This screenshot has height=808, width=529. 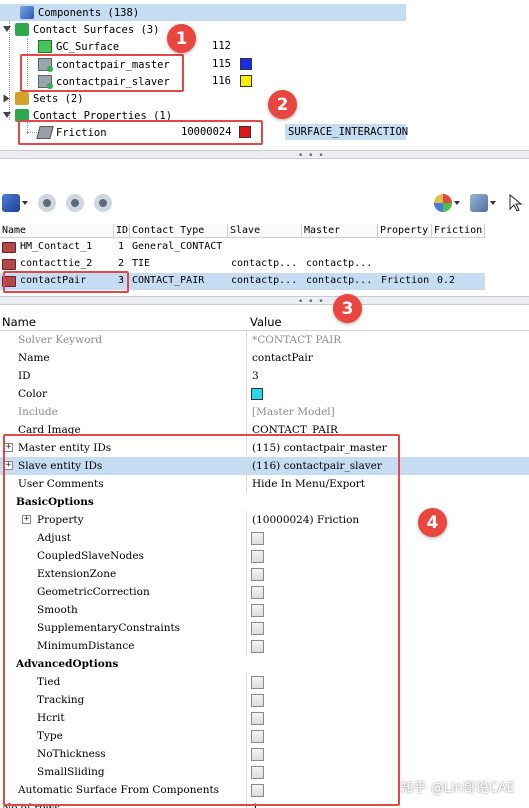 What do you see at coordinates (293, 412) in the screenshot?
I see `prop-value: [Master Model]` at bounding box center [293, 412].